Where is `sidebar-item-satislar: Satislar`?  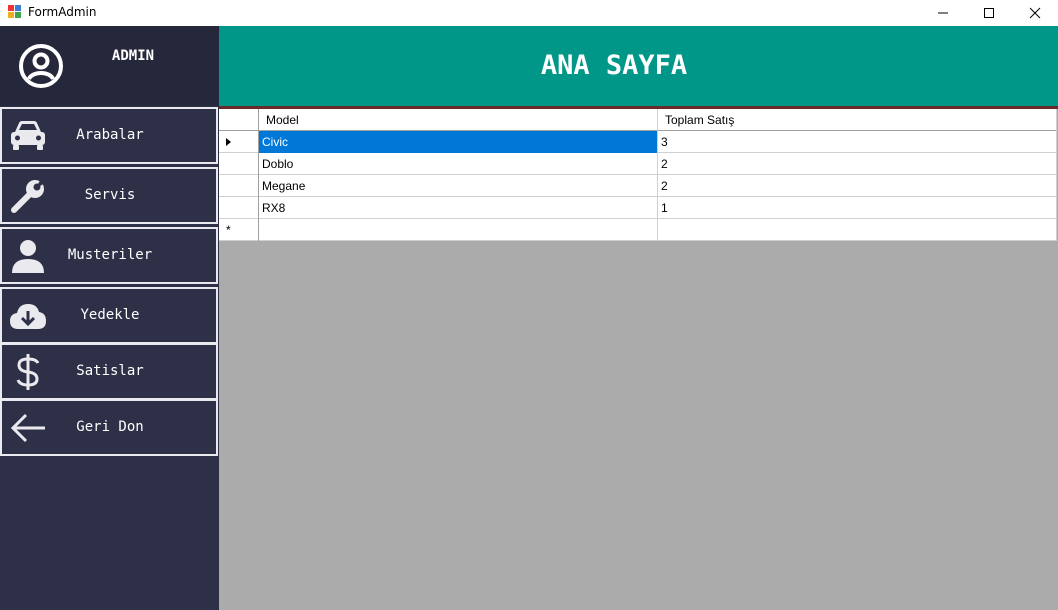
sidebar-item-satislar: Satislar is located at coordinates (109, 371).